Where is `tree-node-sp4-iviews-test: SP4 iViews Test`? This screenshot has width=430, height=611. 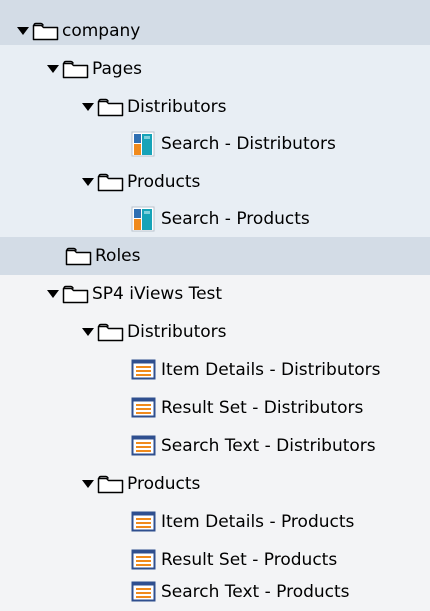
tree-node-sp4-iviews-test: SP4 iViews Test is located at coordinates (133, 294).